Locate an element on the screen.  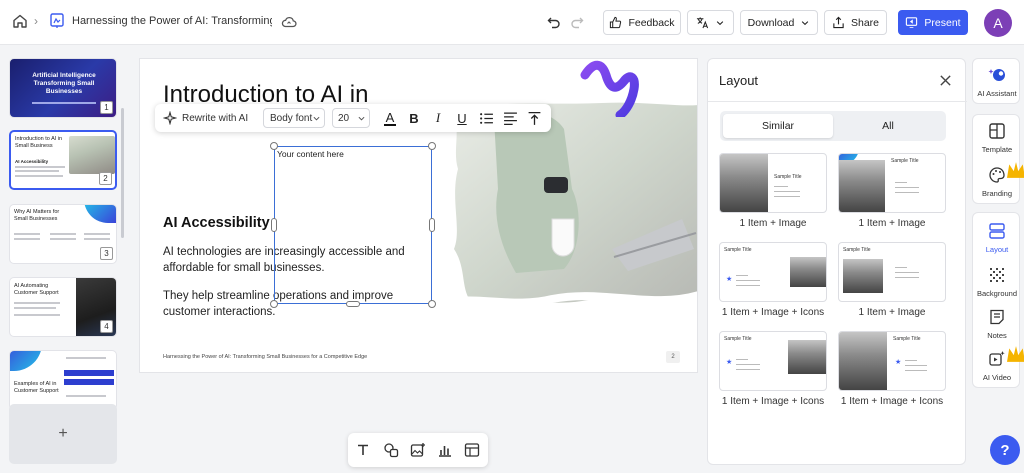
thumbnail-scrollbar is located at coordinates (122, 173).